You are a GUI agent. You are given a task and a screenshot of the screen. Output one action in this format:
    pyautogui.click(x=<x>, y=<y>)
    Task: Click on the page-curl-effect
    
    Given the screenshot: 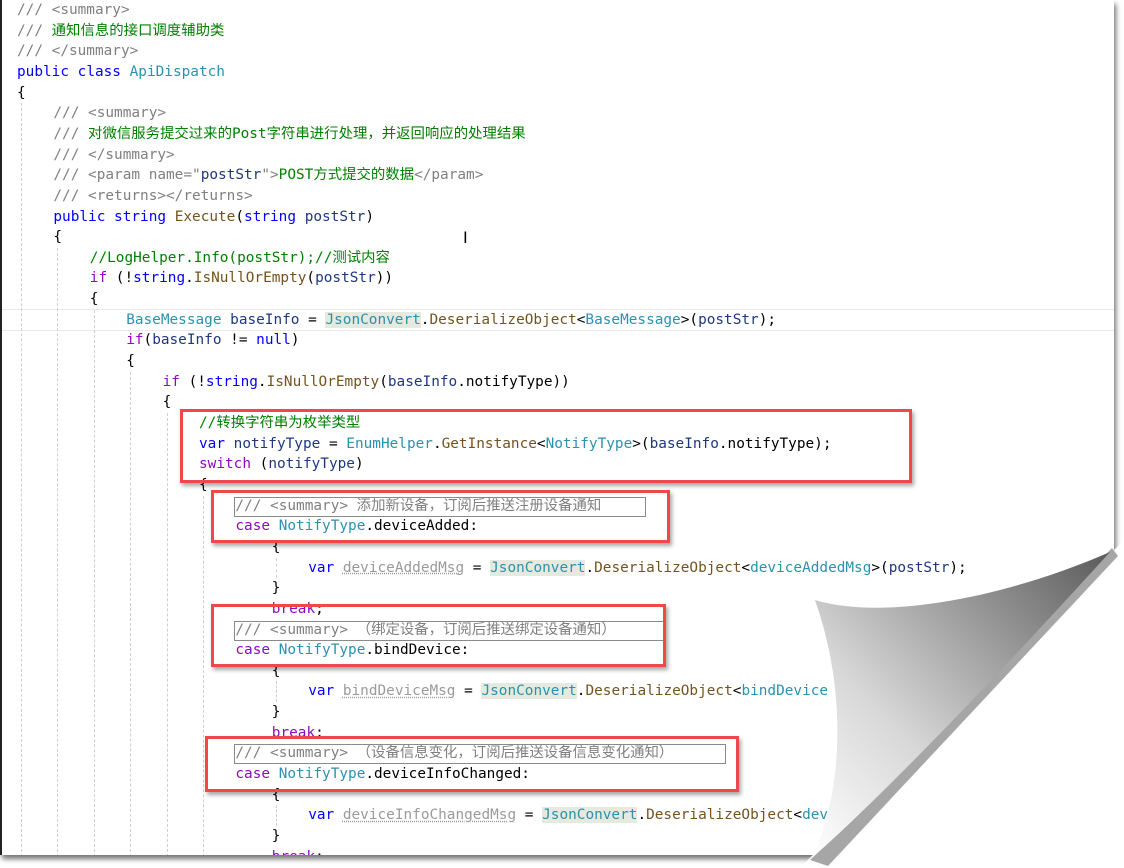 What is the action you would take?
    pyautogui.click(x=962, y=704)
    